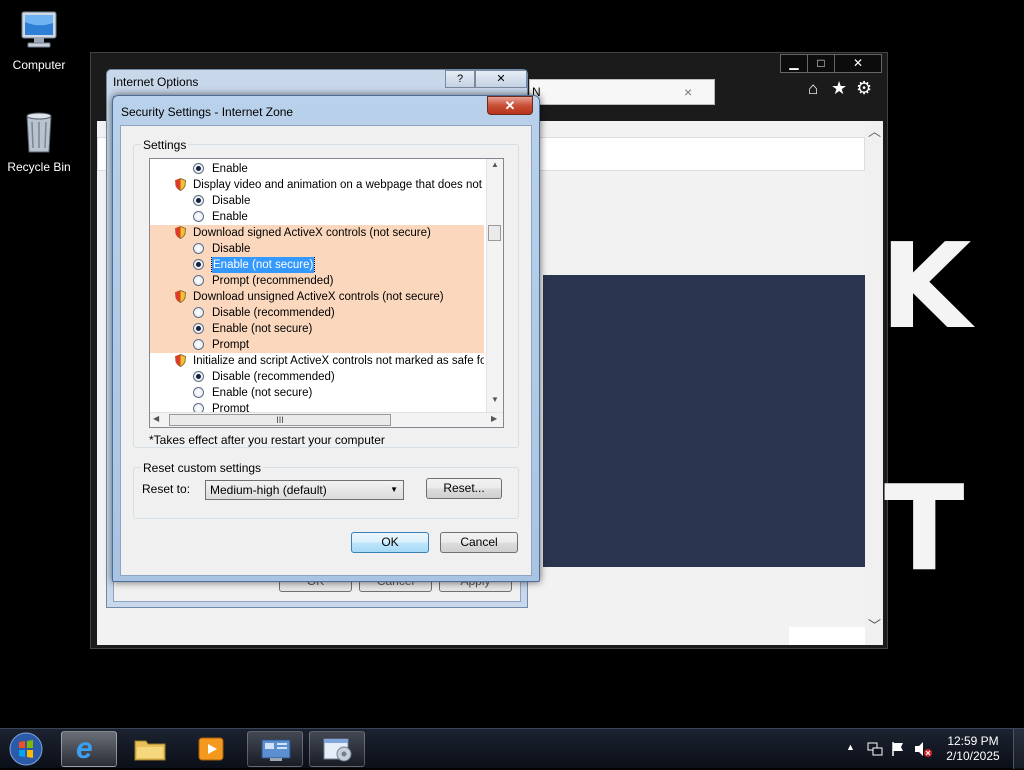 The height and width of the screenshot is (770, 1024). Describe the element at coordinates (874, 130) in the screenshot. I see `scroll-up-icon: ︿` at that location.